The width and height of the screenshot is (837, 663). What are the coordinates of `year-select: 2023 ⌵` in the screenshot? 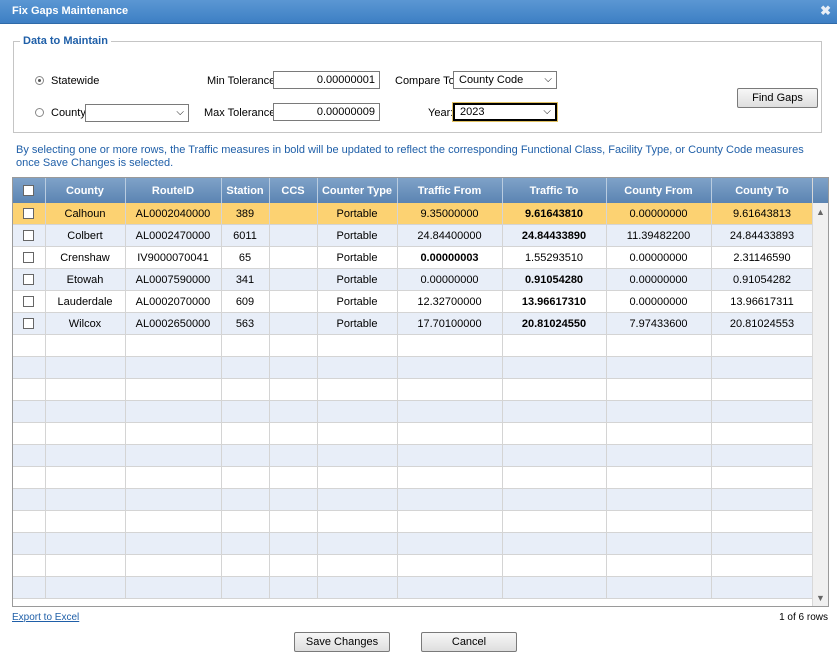 It's located at (505, 112).